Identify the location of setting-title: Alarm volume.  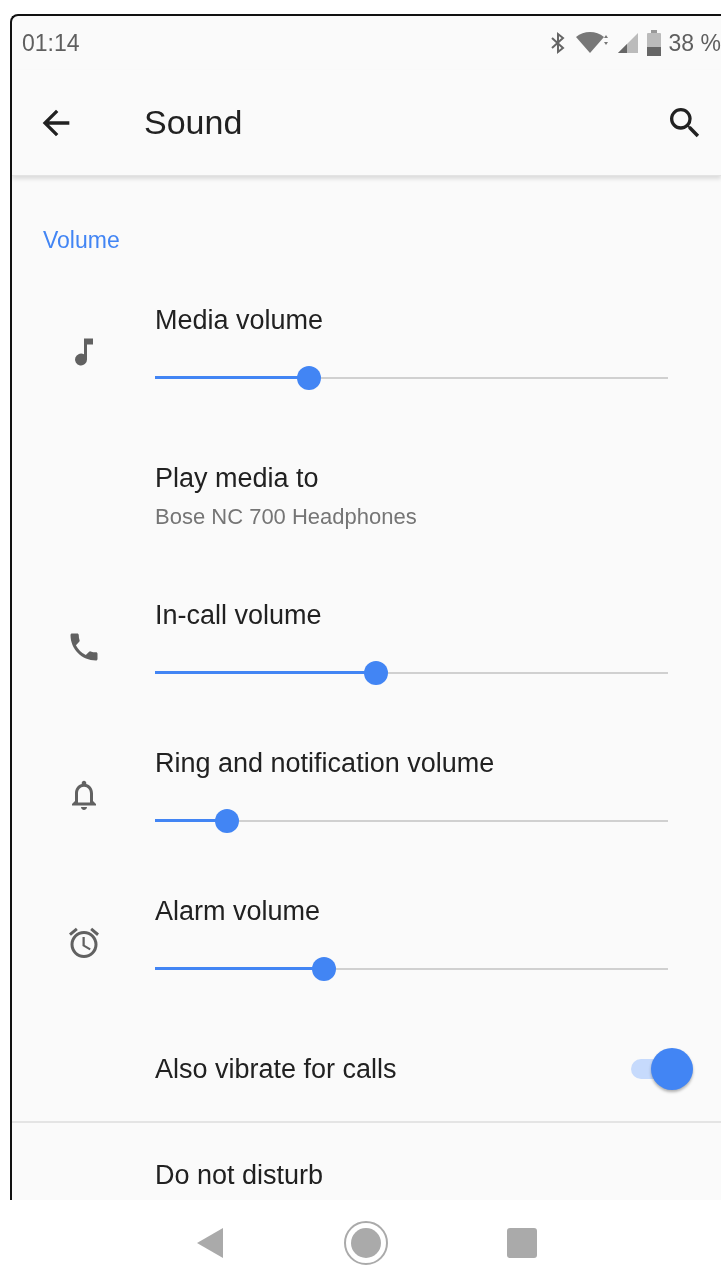
(238, 911).